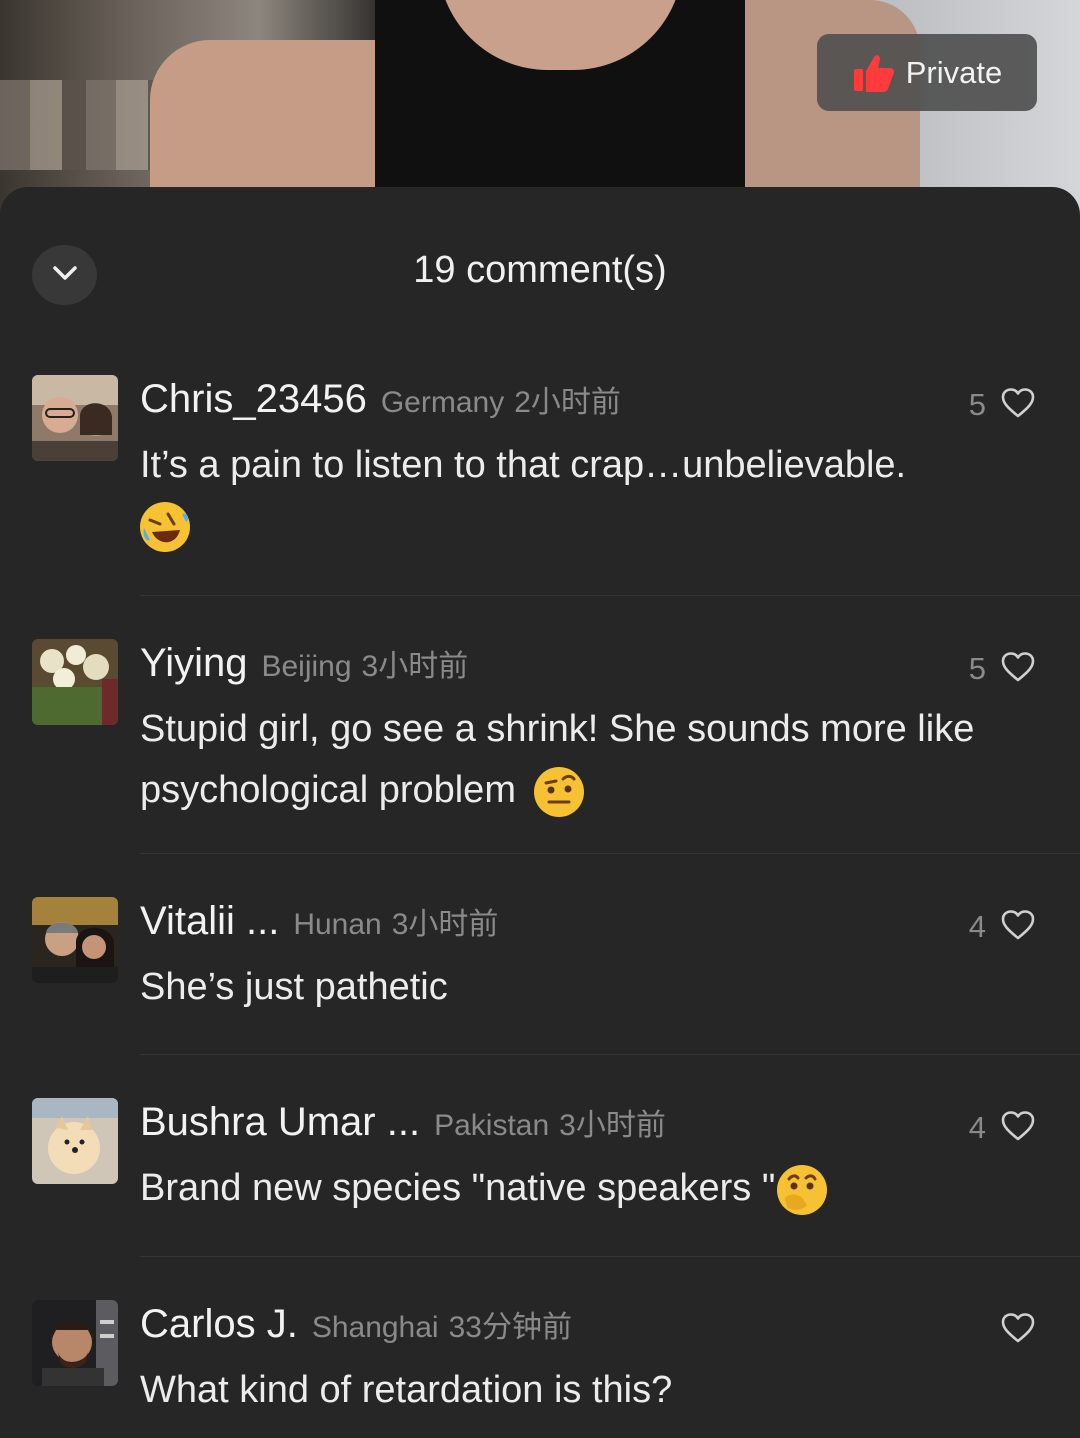 The width and height of the screenshot is (1080, 1438). I want to click on comment-username: Carlos J., so click(219, 1324).